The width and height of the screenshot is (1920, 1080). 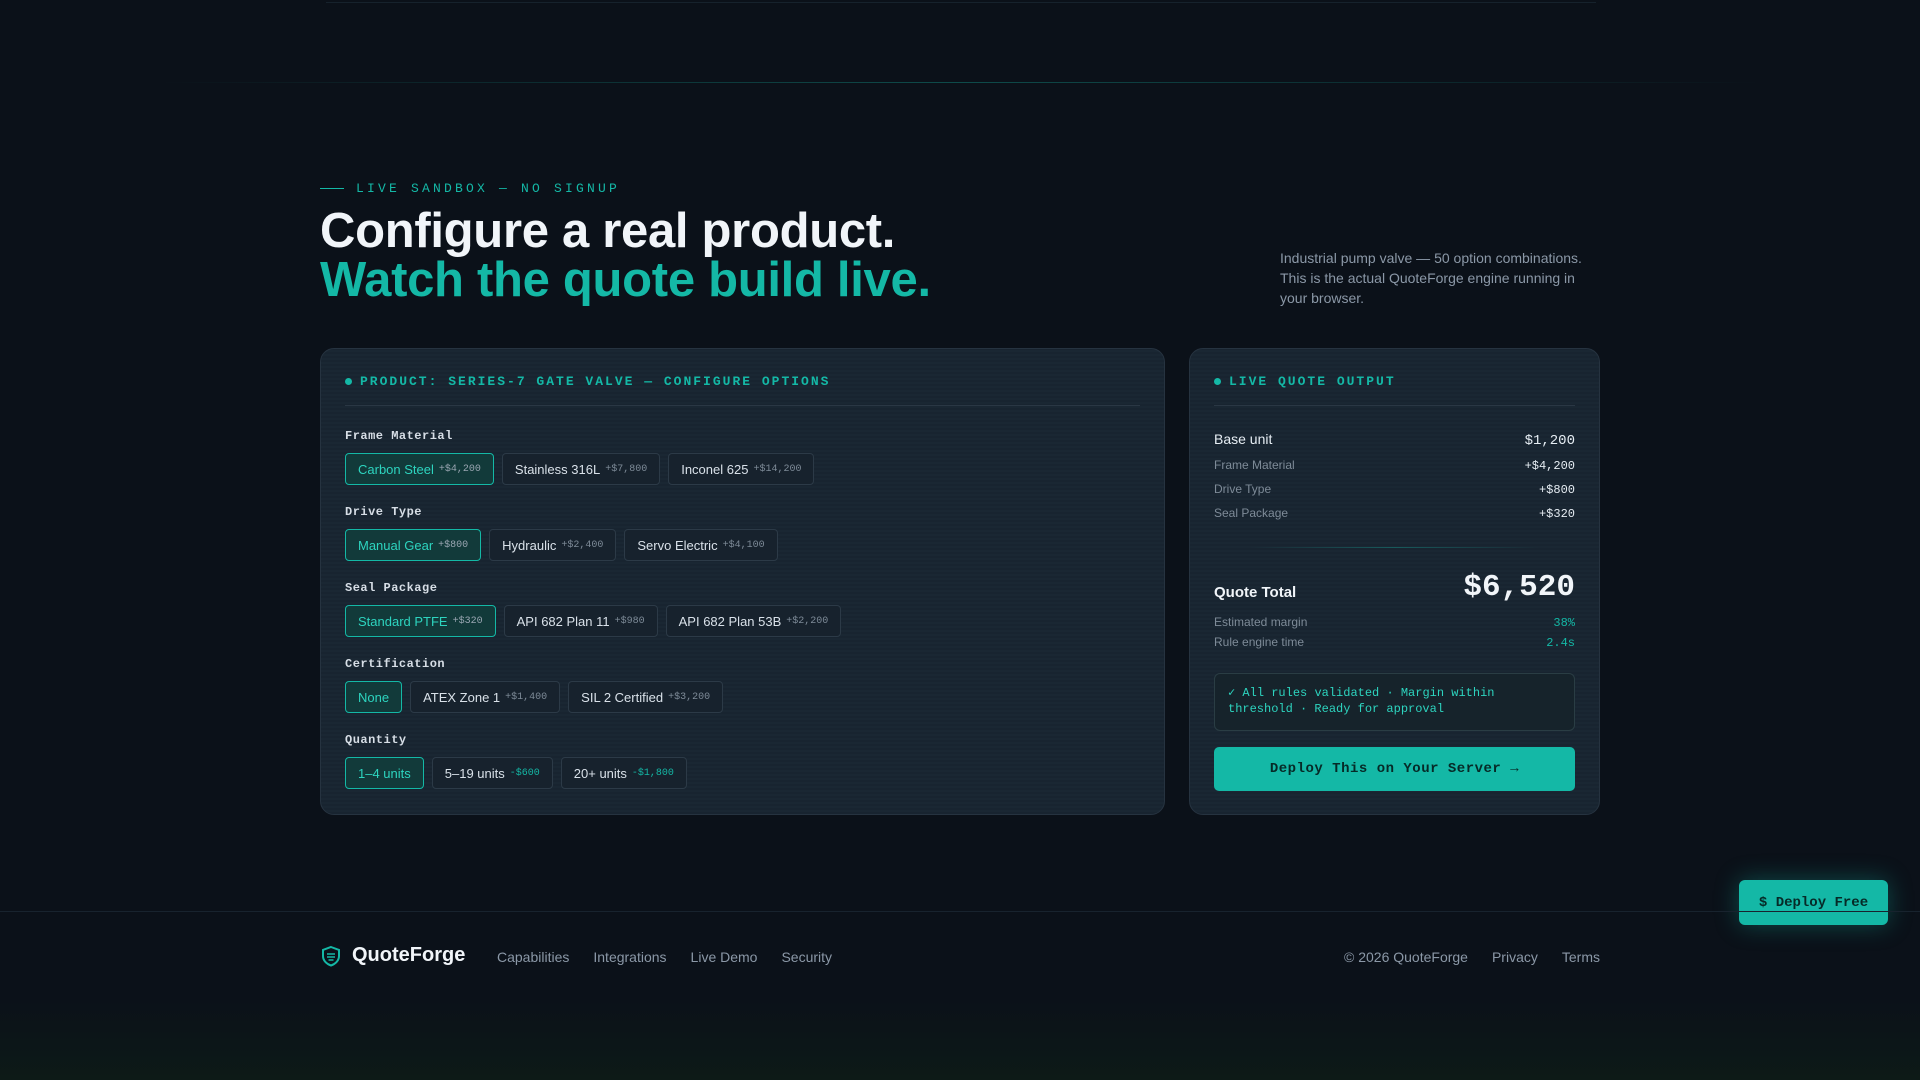 I want to click on option-button: Standard PTFE +$320, so click(x=420, y=621).